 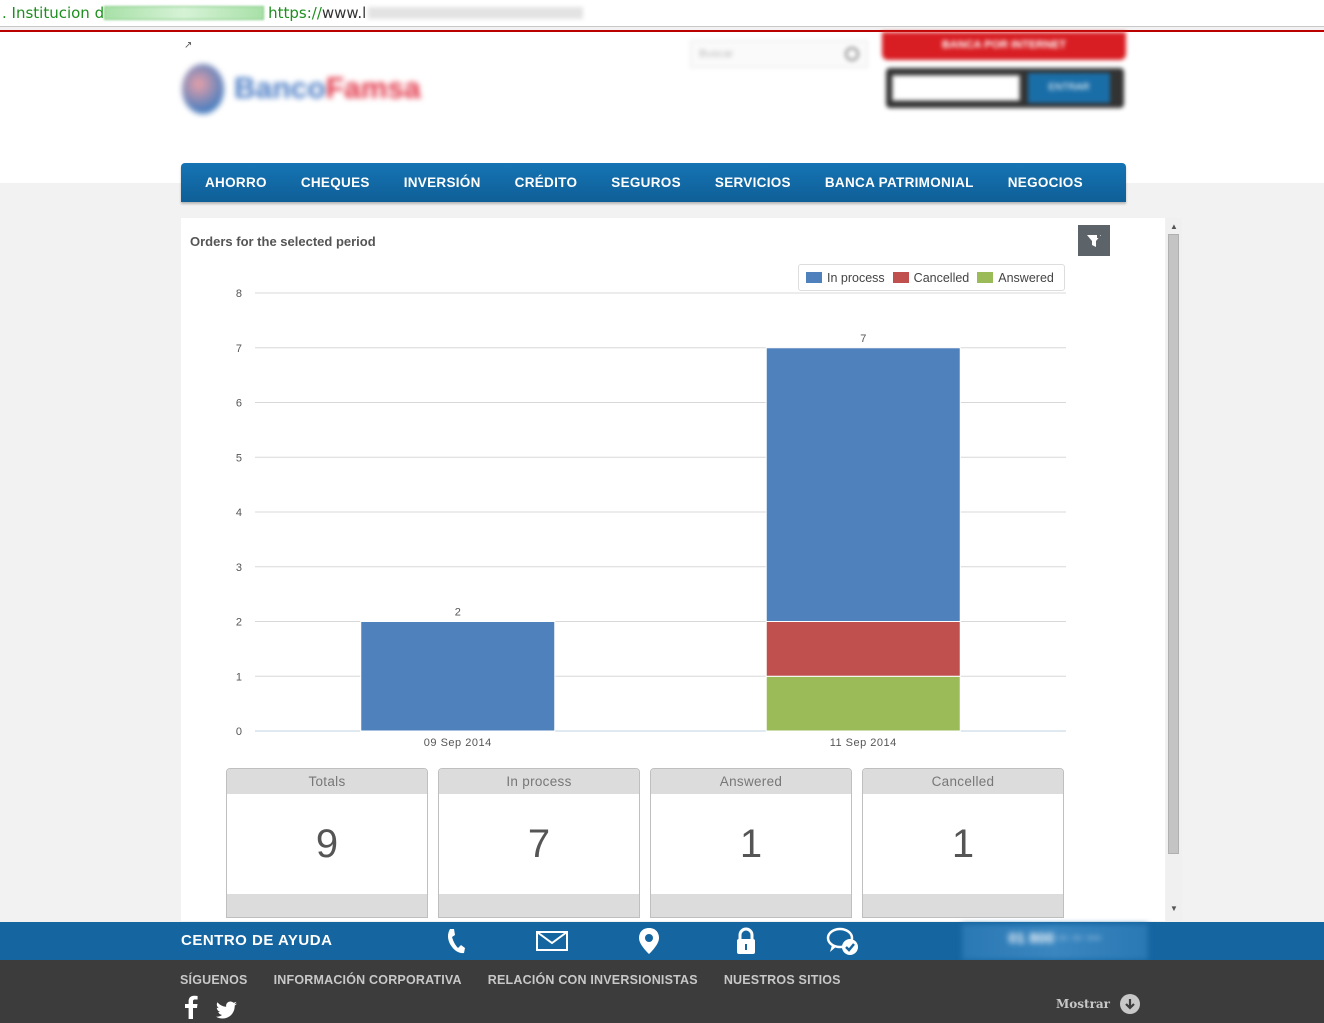 What do you see at coordinates (239, 623) in the screenshot?
I see `y-tick-label: 2` at bounding box center [239, 623].